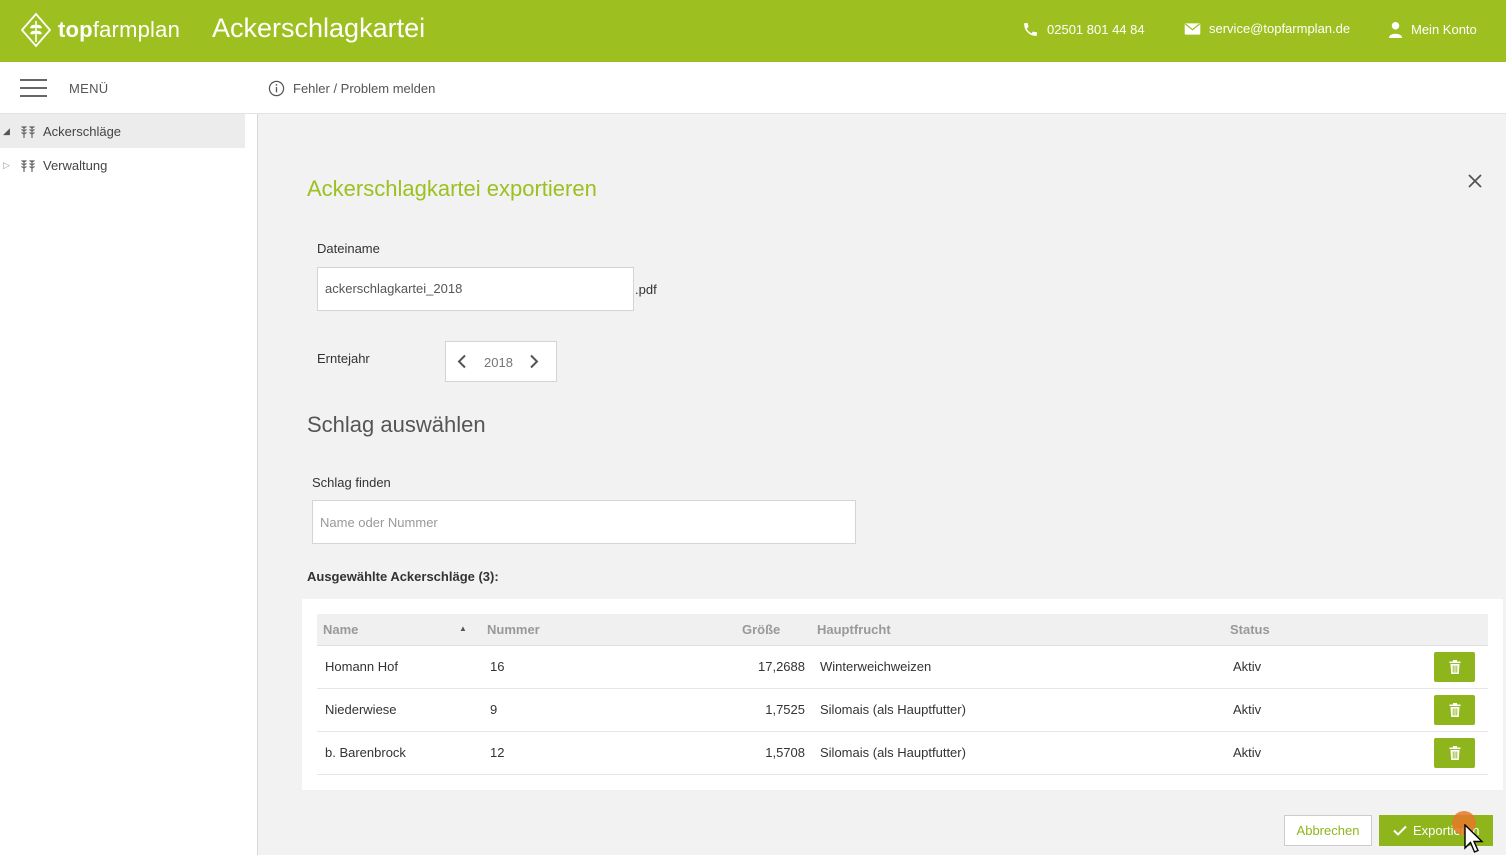 This screenshot has width=1506, height=855. What do you see at coordinates (497, 752) in the screenshot?
I see `cell-number: 12` at bounding box center [497, 752].